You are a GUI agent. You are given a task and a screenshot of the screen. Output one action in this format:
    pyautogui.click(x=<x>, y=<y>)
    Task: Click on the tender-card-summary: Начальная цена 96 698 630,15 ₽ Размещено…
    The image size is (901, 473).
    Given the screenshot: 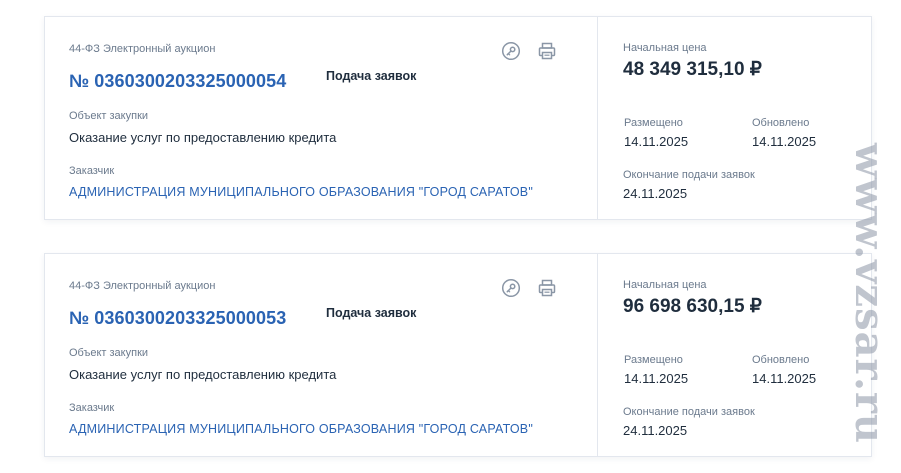 What is the action you would take?
    pyautogui.click(x=734, y=355)
    